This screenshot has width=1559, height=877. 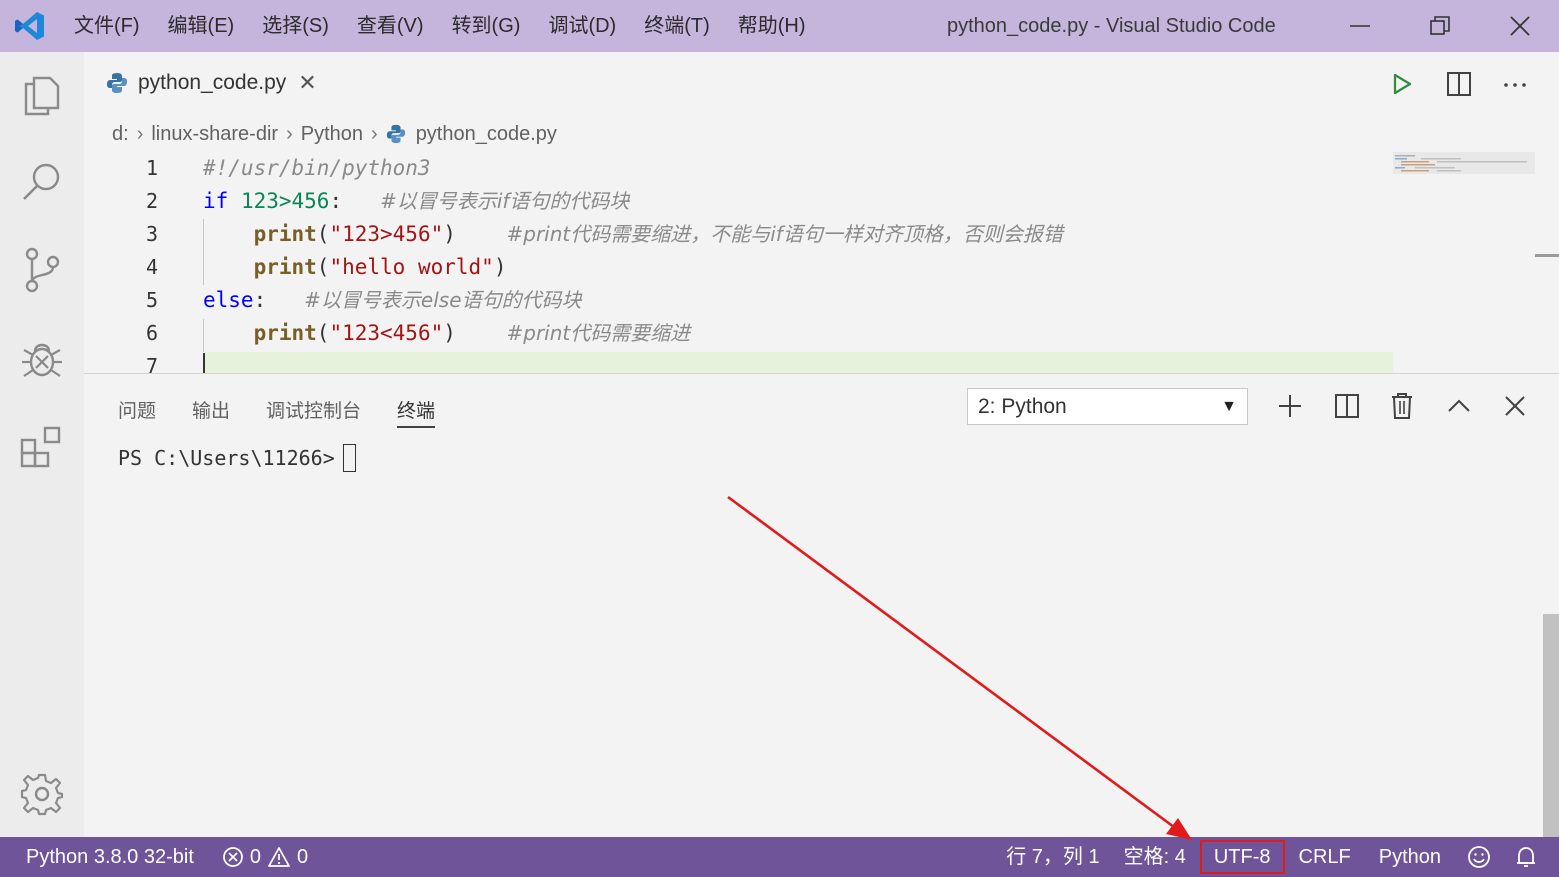 I want to click on minimap, so click(x=1464, y=262).